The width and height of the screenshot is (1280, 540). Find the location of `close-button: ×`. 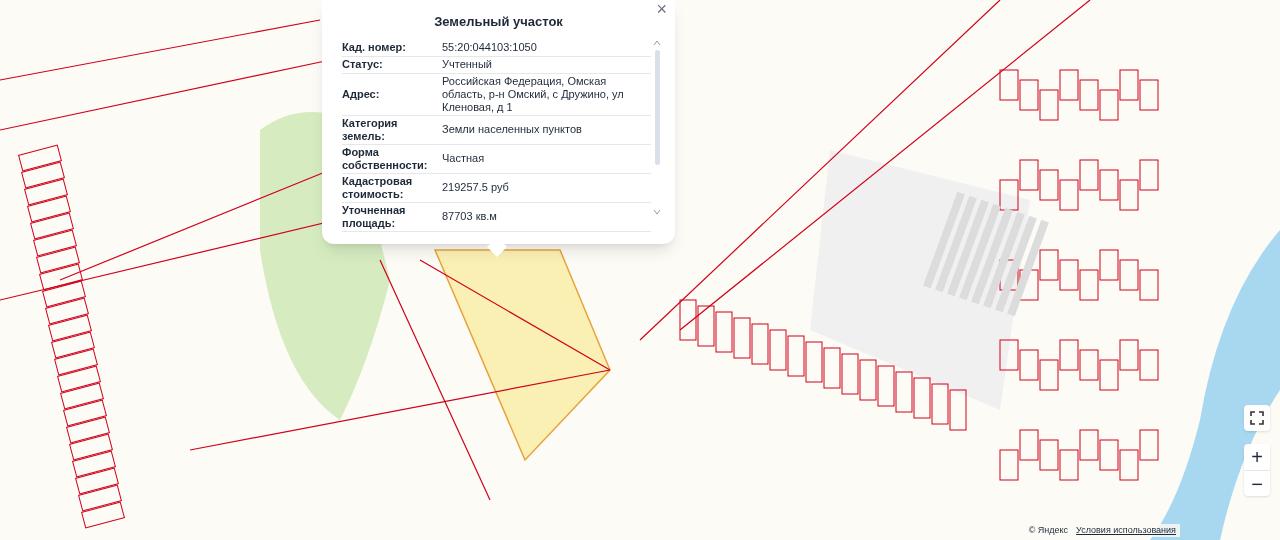

close-button: × is located at coordinates (661, 9).